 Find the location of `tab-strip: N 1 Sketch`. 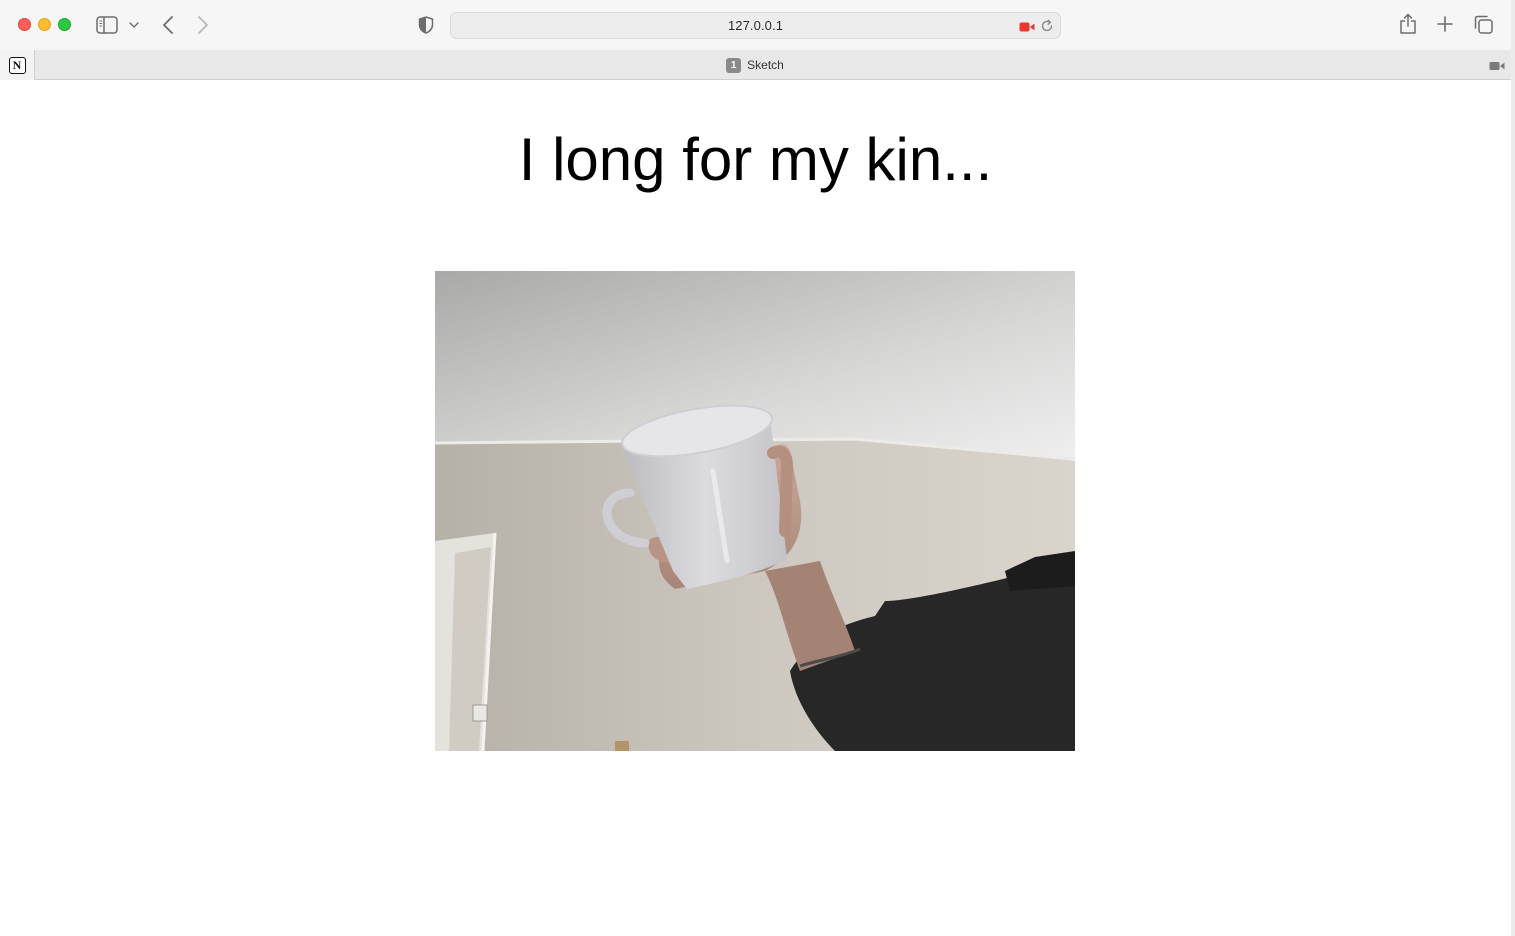

tab-strip: N 1 Sketch is located at coordinates (755, 65).